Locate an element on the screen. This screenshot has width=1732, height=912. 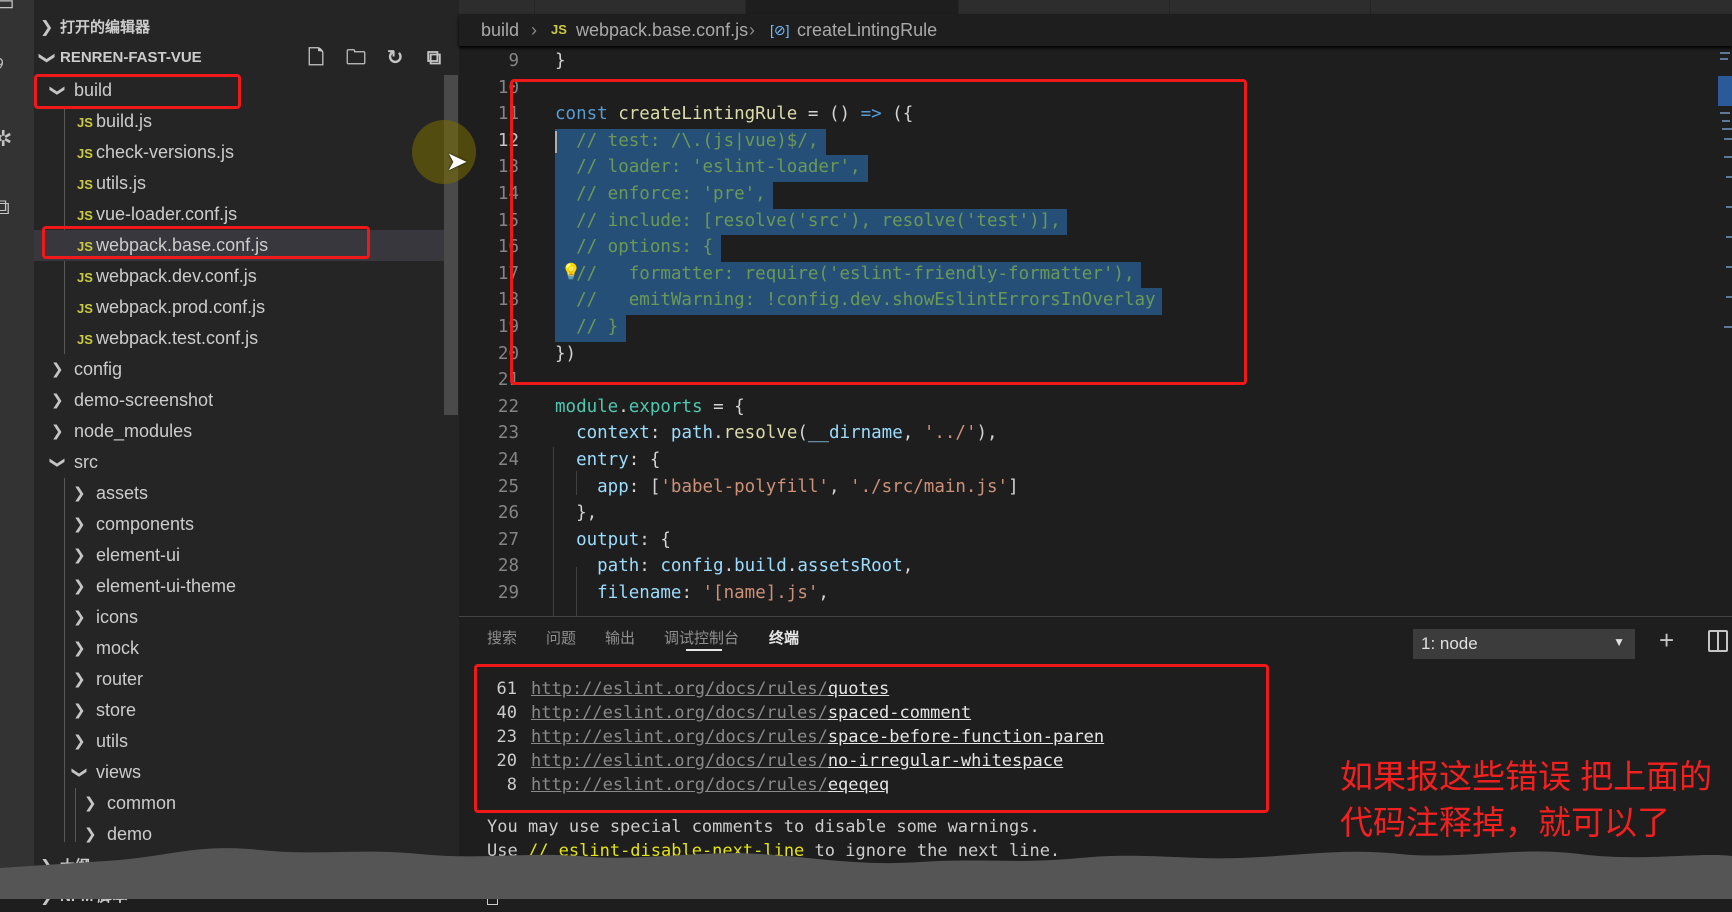
tree-file: JS webpack.prod.conf.js is located at coordinates (239, 307).